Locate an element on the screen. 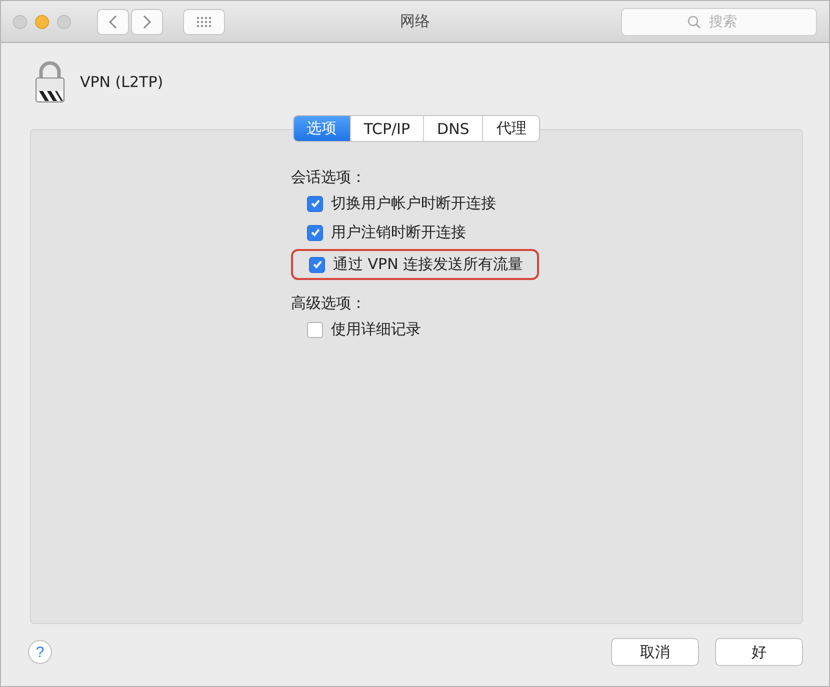  back-button is located at coordinates (113, 21).